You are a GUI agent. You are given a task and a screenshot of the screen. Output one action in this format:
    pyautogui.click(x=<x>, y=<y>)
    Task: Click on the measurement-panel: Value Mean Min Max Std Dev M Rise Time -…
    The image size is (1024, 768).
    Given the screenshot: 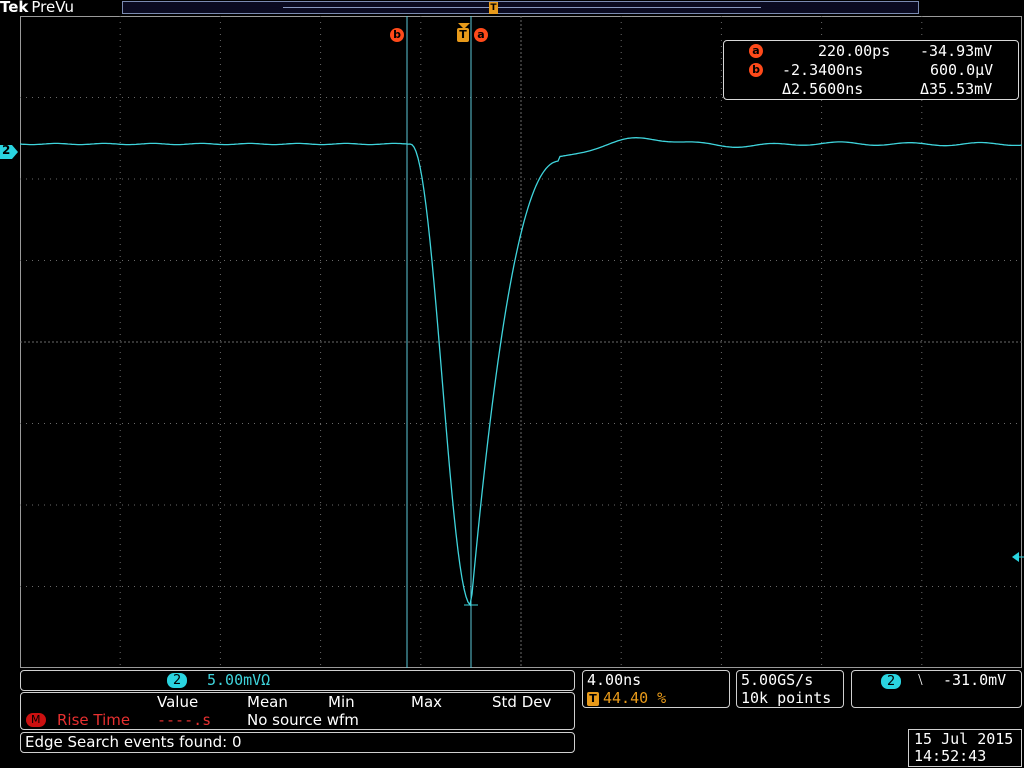 What is the action you would take?
    pyautogui.click(x=297, y=711)
    